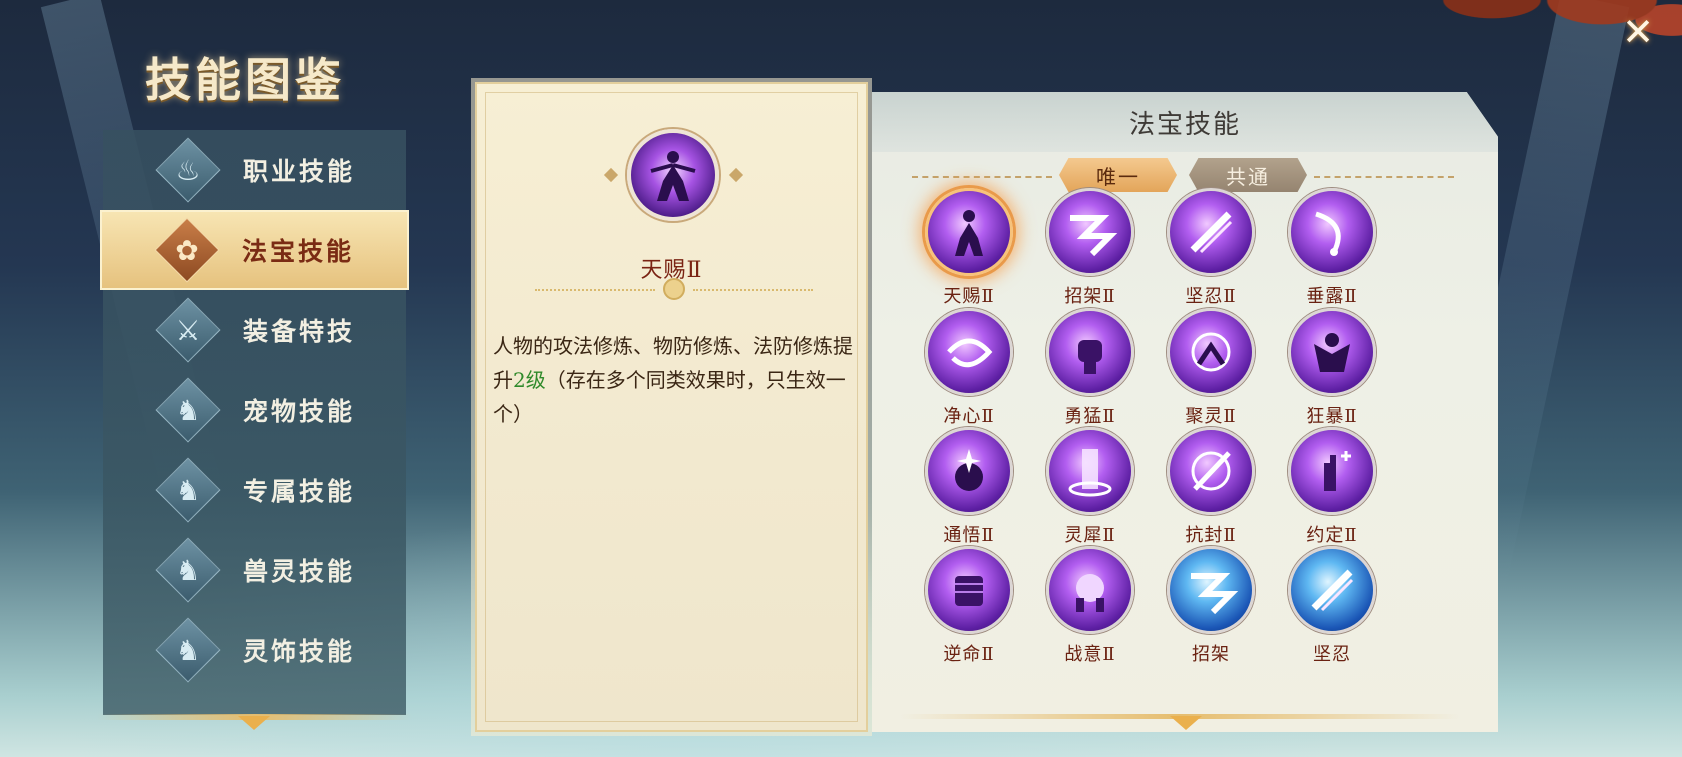  Describe the element at coordinates (298, 251) in the screenshot. I see `sidebar-item-label: 法宝技能` at that location.